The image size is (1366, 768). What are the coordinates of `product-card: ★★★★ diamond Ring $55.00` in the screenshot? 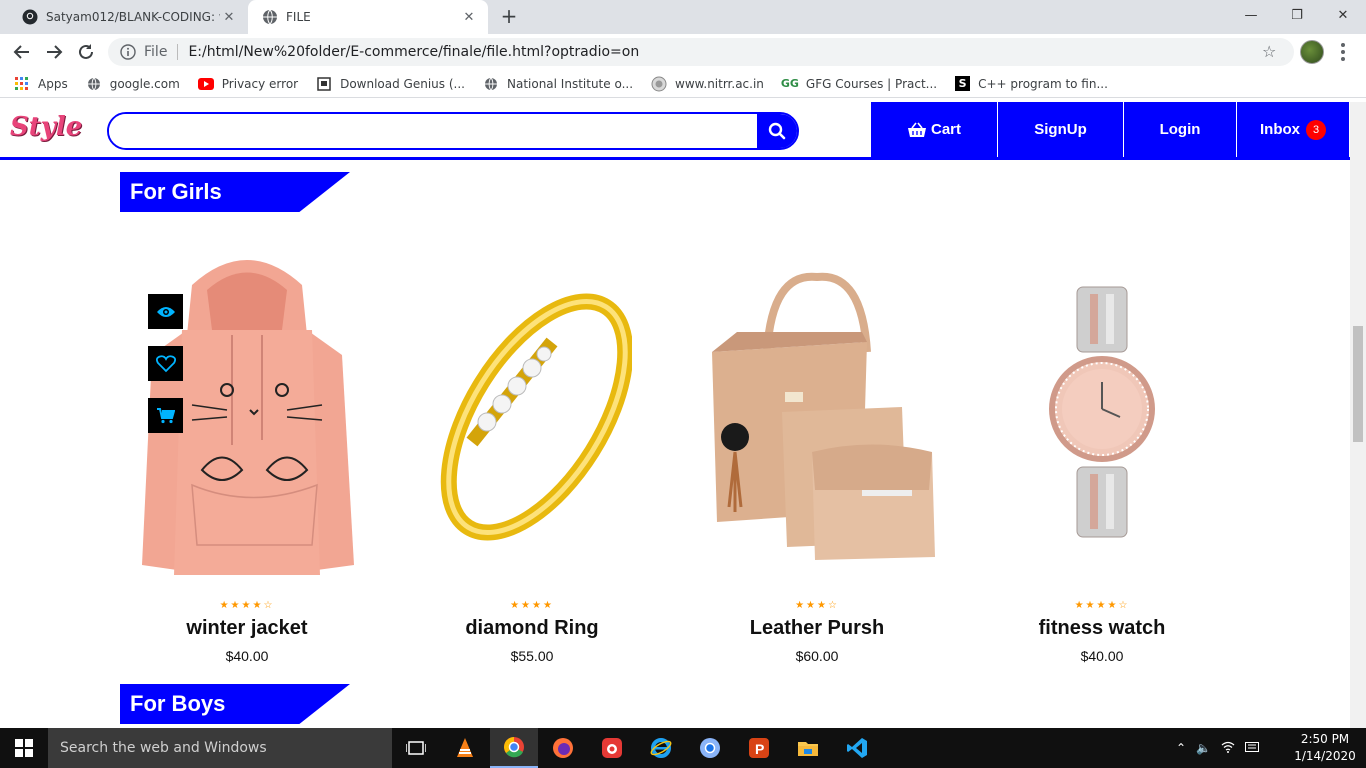 It's located at (532, 462).